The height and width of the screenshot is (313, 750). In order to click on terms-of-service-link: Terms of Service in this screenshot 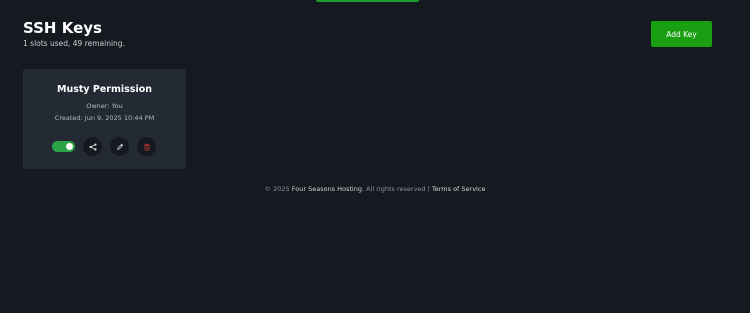, I will do `click(459, 189)`.